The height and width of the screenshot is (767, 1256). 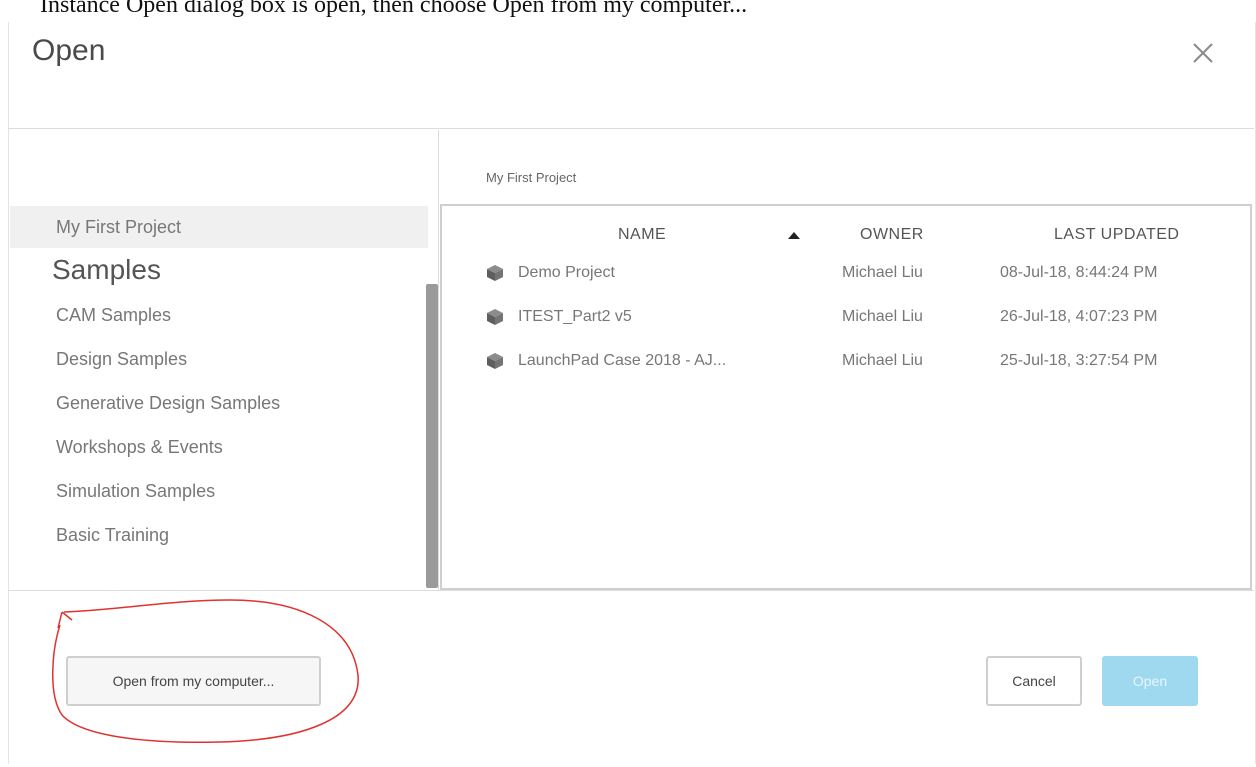 I want to click on sidebar-item-cam-samples: CAM Samples, so click(x=219, y=315).